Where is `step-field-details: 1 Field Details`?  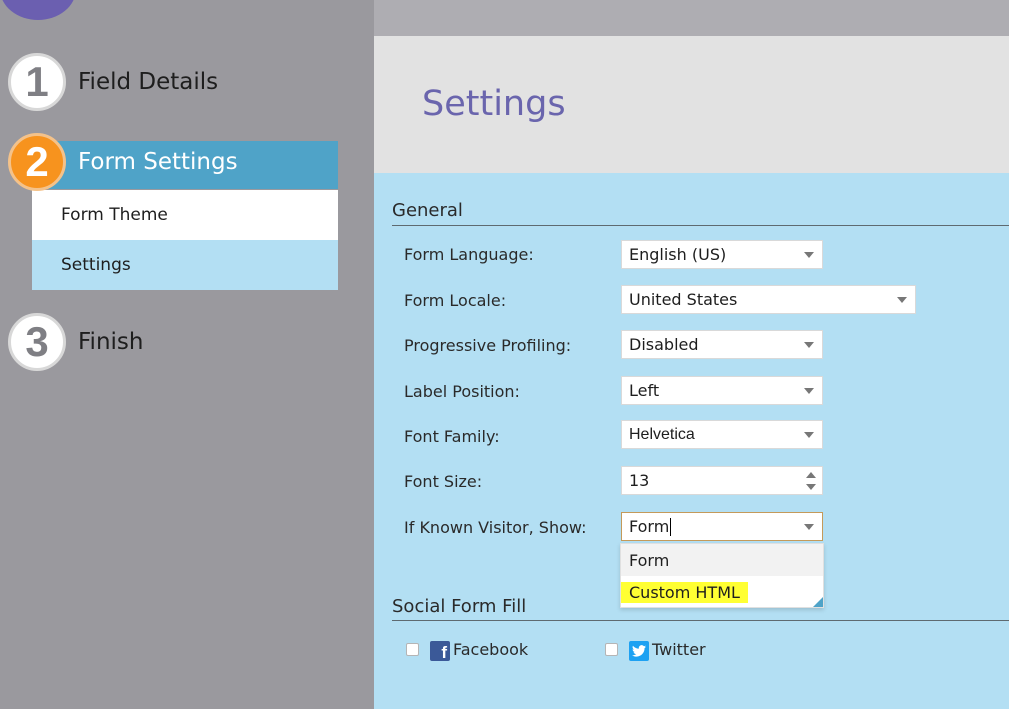
step-field-details: 1 Field Details is located at coordinates (113, 82).